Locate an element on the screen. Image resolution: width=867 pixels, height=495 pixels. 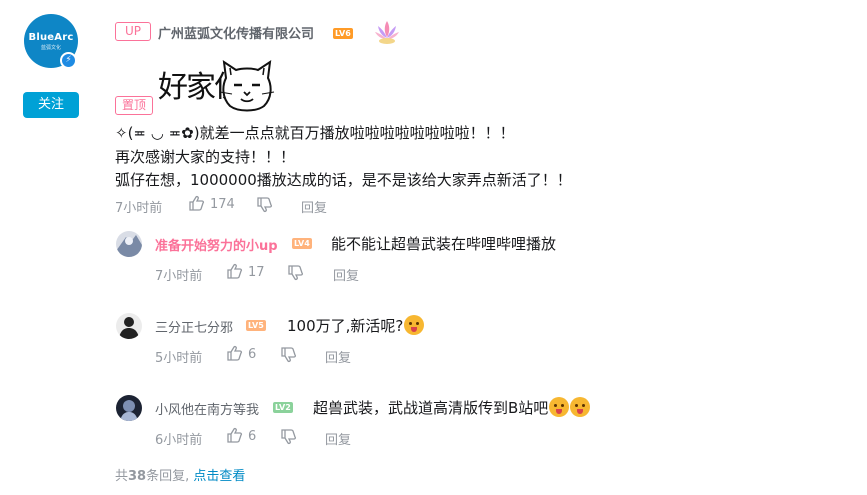
up-badge: UP is located at coordinates (133, 31).